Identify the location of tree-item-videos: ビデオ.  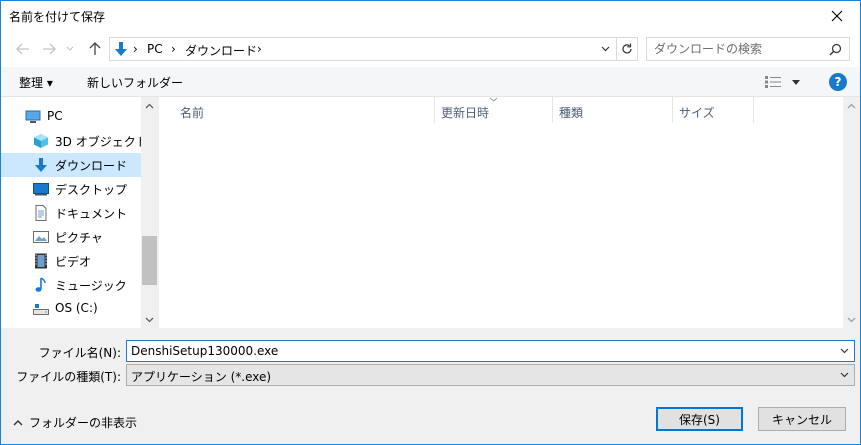
(71, 261).